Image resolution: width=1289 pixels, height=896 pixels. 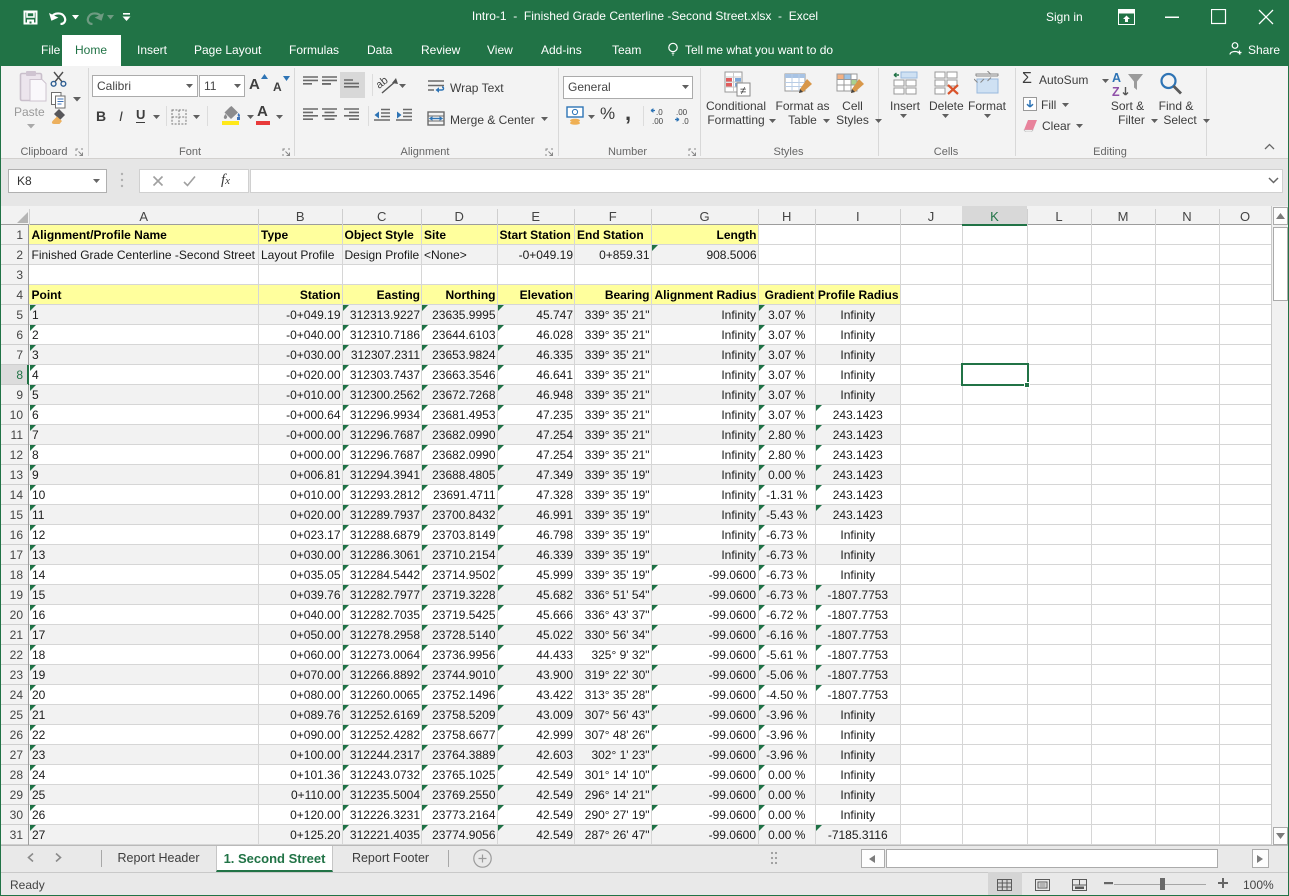 What do you see at coordinates (384, 82) in the screenshot?
I see `svg-text: ab` at bounding box center [384, 82].